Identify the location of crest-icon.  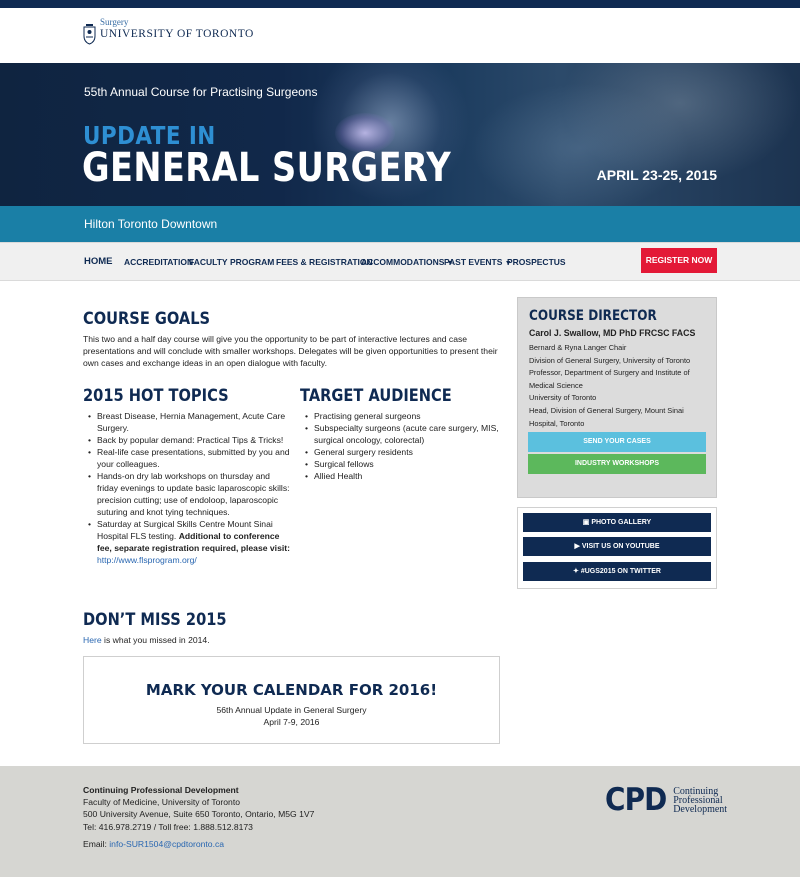
(89, 34).